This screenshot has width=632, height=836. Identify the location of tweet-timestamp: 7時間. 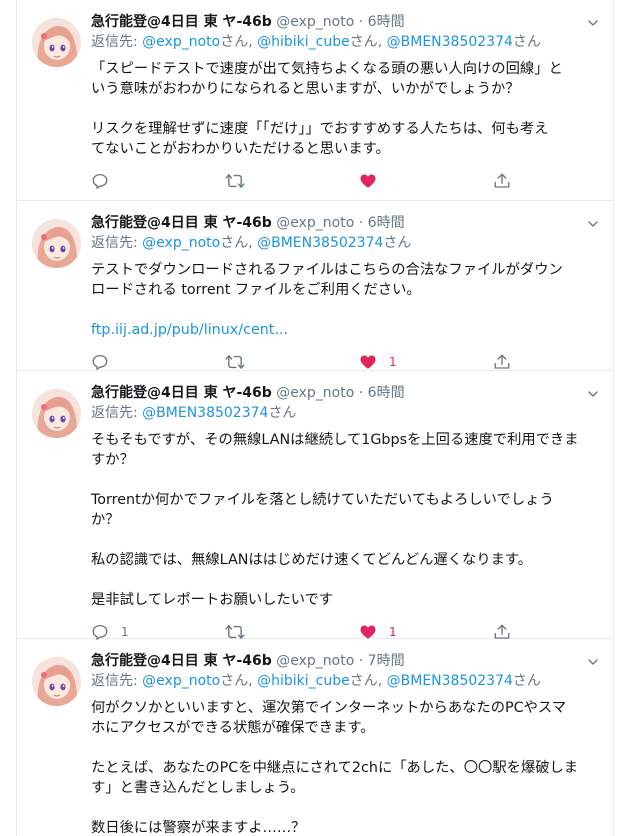
(386, 661).